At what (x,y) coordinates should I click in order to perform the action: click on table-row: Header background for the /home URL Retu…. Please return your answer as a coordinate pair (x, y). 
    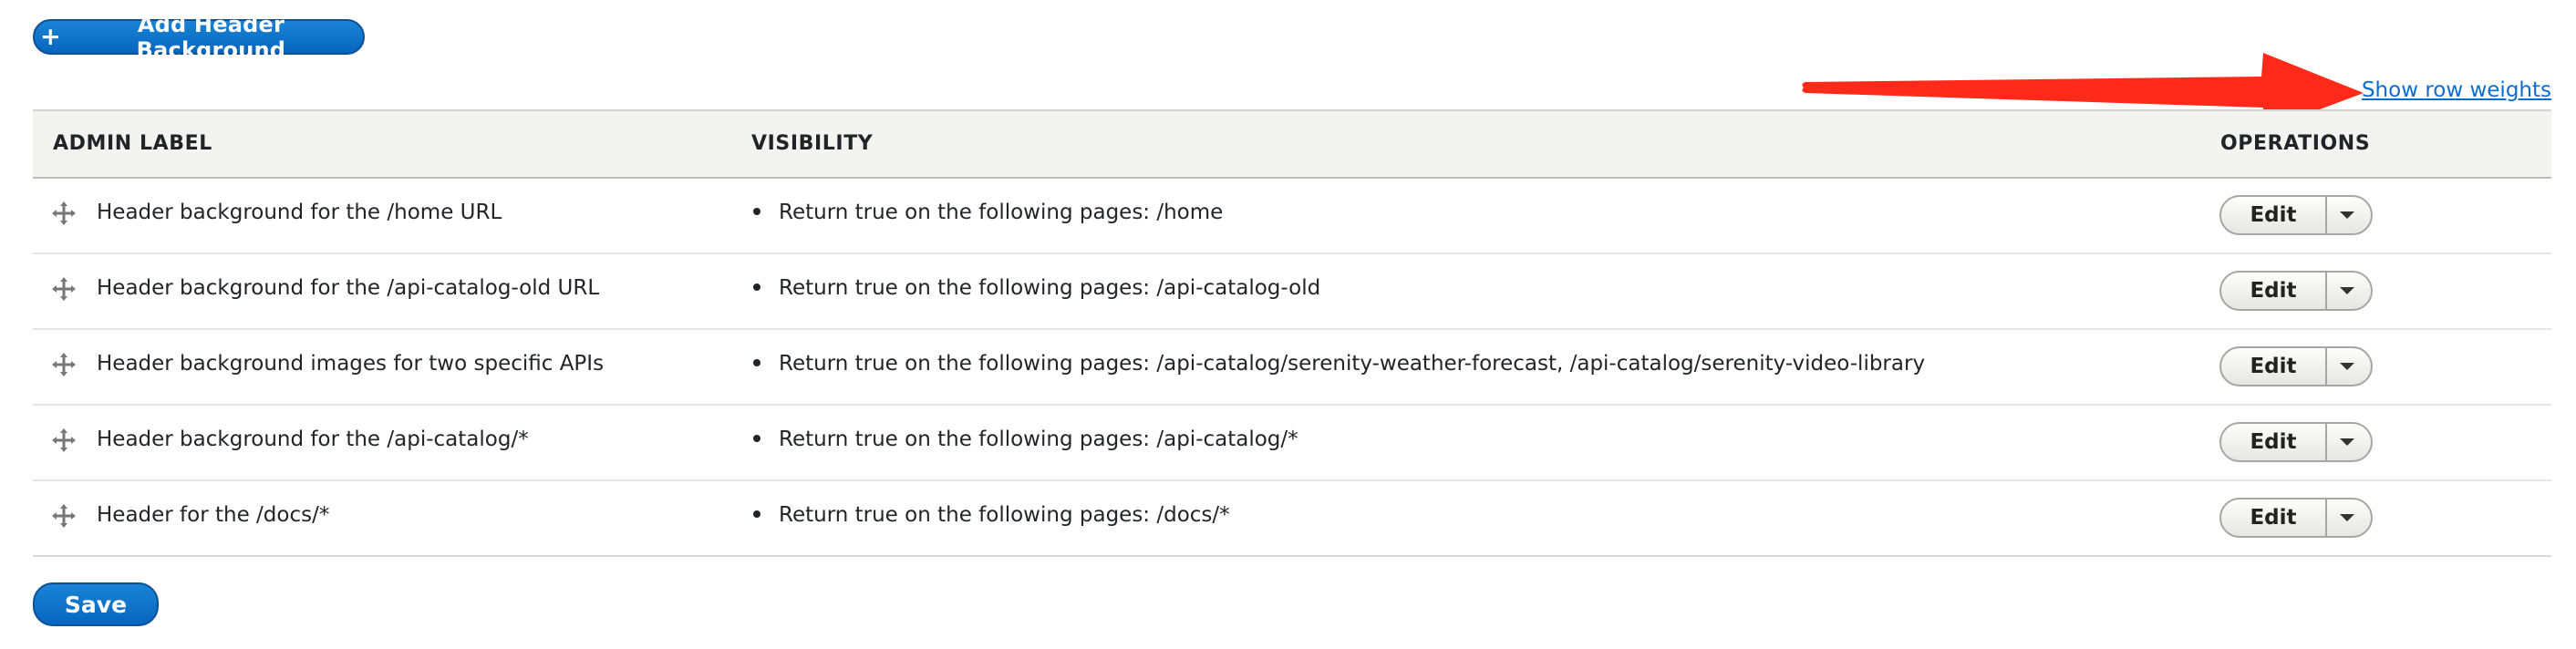
    Looking at the image, I should click on (1292, 217).